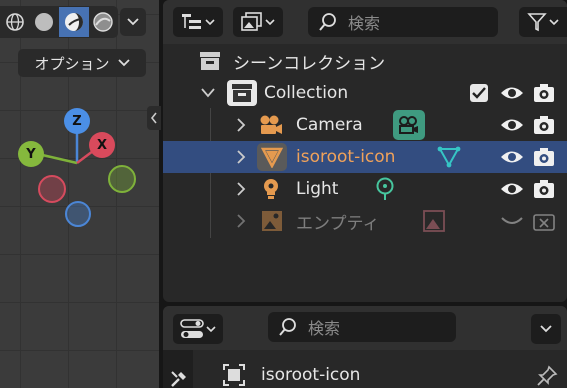  I want to click on gizmo-z-label: Z, so click(77, 121).